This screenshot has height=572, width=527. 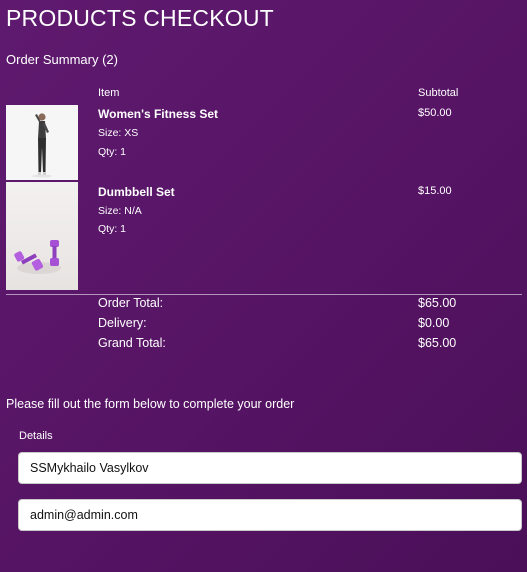 What do you see at coordinates (438, 93) in the screenshot?
I see `subtotal-column-header: Subtotal` at bounding box center [438, 93].